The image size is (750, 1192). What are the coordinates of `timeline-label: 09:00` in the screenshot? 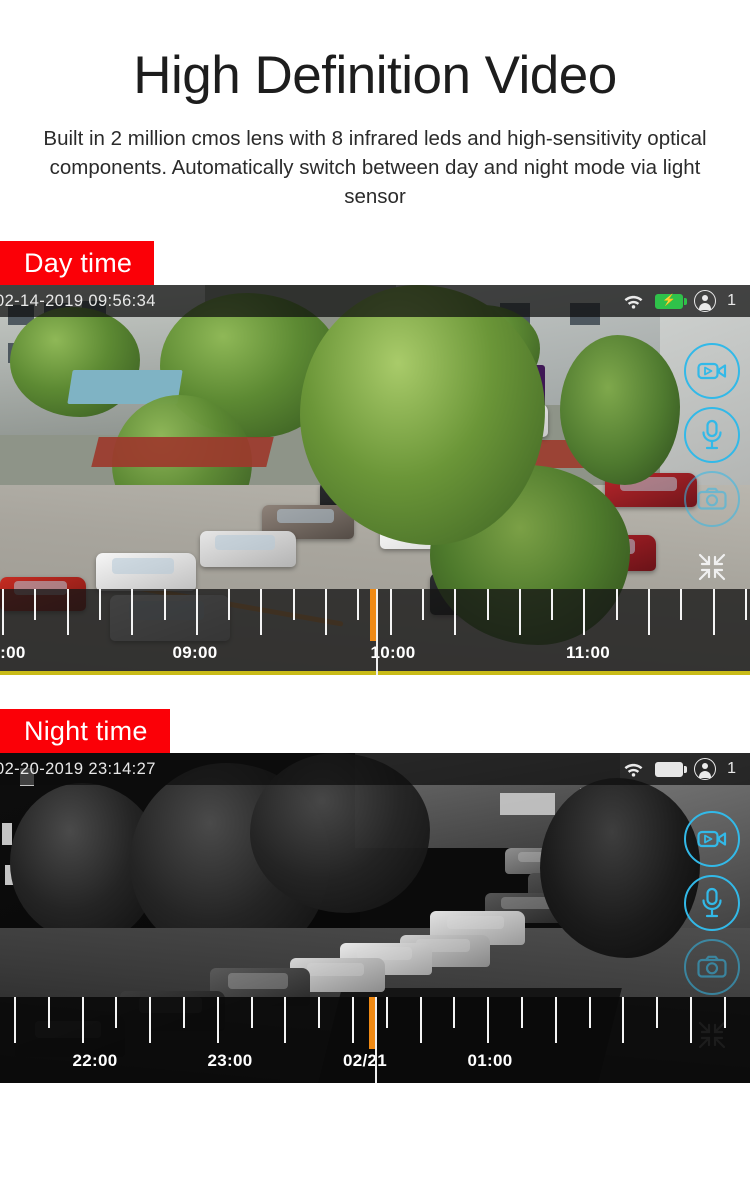 It's located at (195, 652).